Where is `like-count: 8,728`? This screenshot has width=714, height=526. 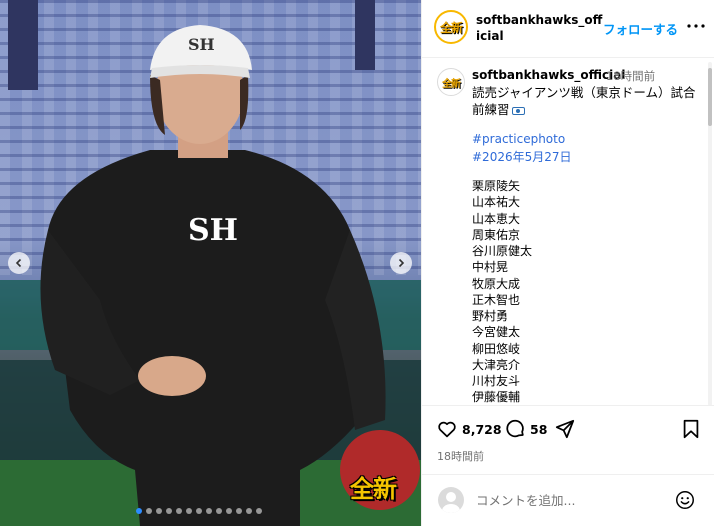
like-count: 8,728 is located at coordinates (482, 429).